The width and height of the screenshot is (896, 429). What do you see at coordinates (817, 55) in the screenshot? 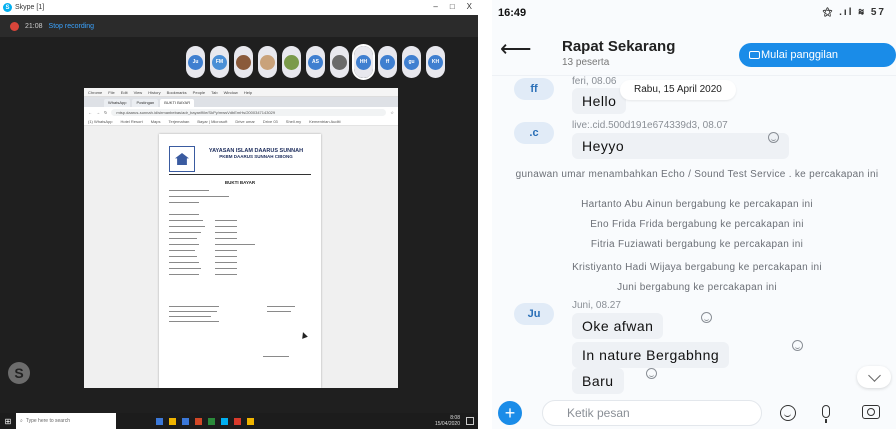
I see `start-call-button: Mulai panggilan` at bounding box center [817, 55].